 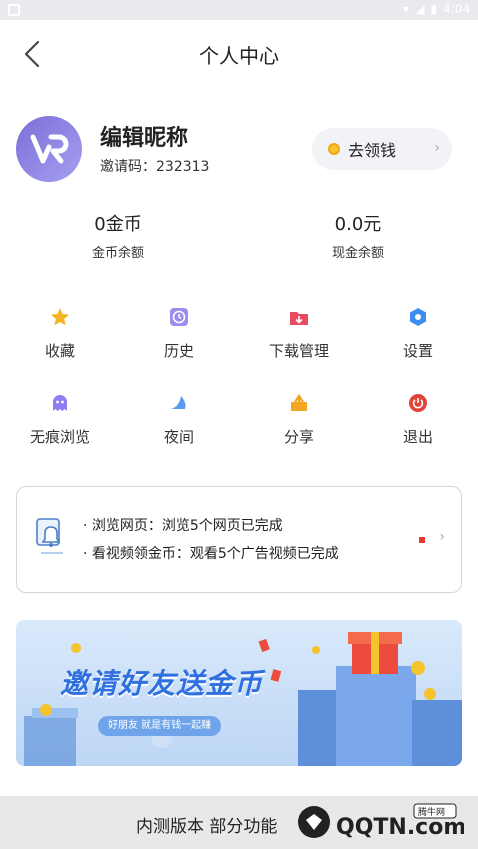 What do you see at coordinates (299, 419) in the screenshot?
I see `menu-item-share: 分享` at bounding box center [299, 419].